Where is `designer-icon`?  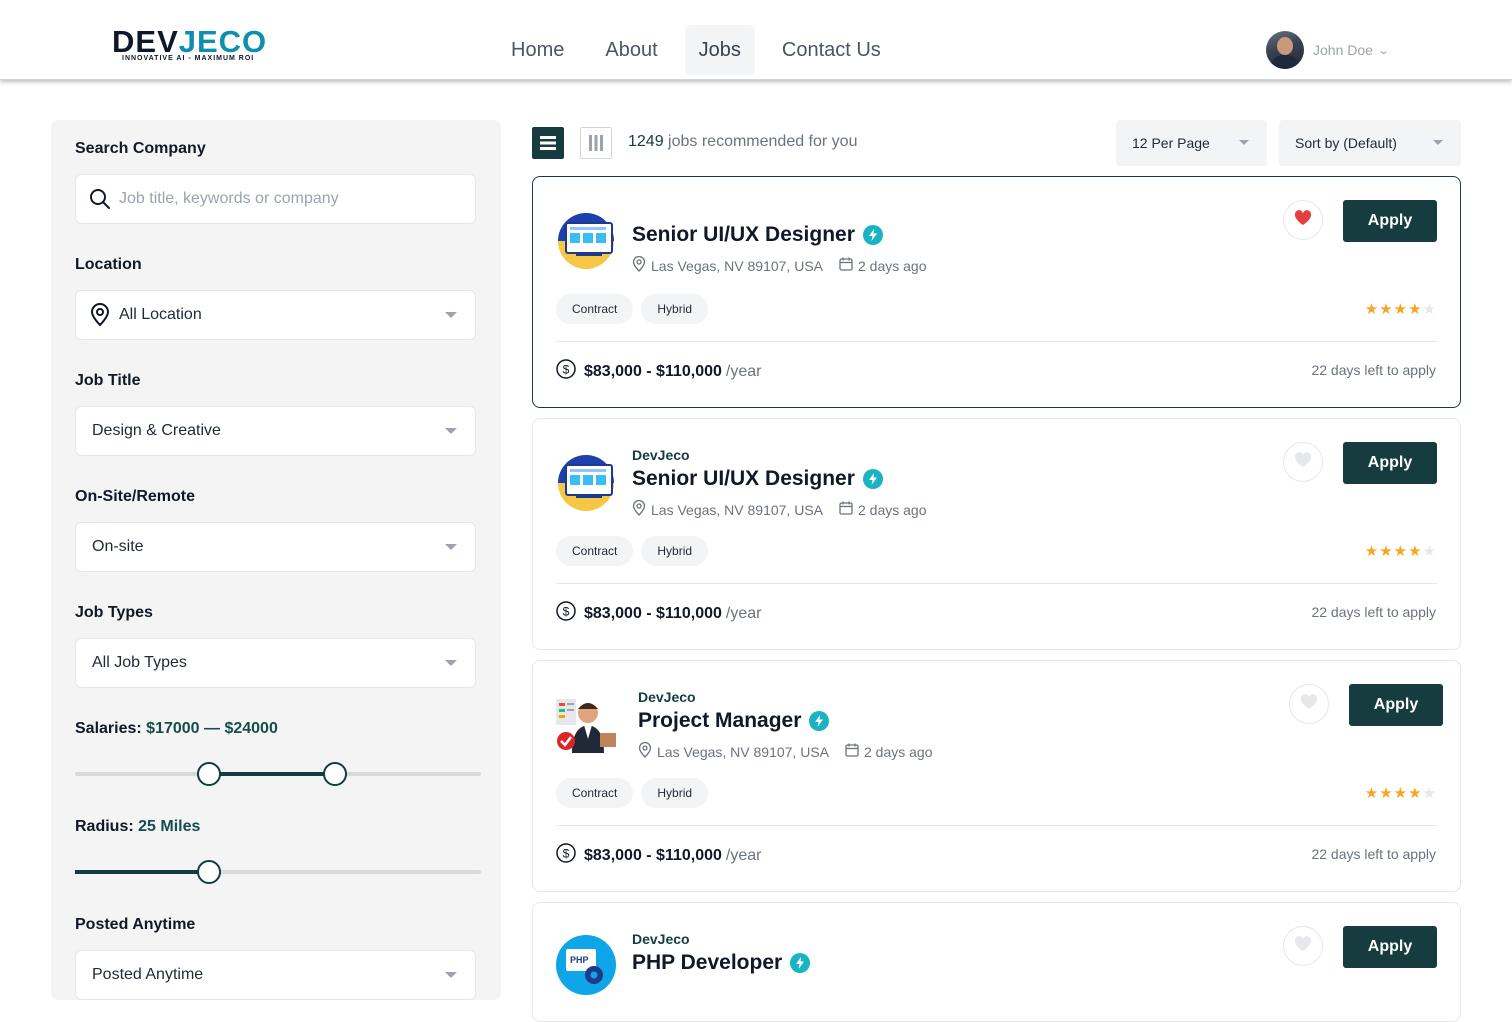 designer-icon is located at coordinates (586, 239).